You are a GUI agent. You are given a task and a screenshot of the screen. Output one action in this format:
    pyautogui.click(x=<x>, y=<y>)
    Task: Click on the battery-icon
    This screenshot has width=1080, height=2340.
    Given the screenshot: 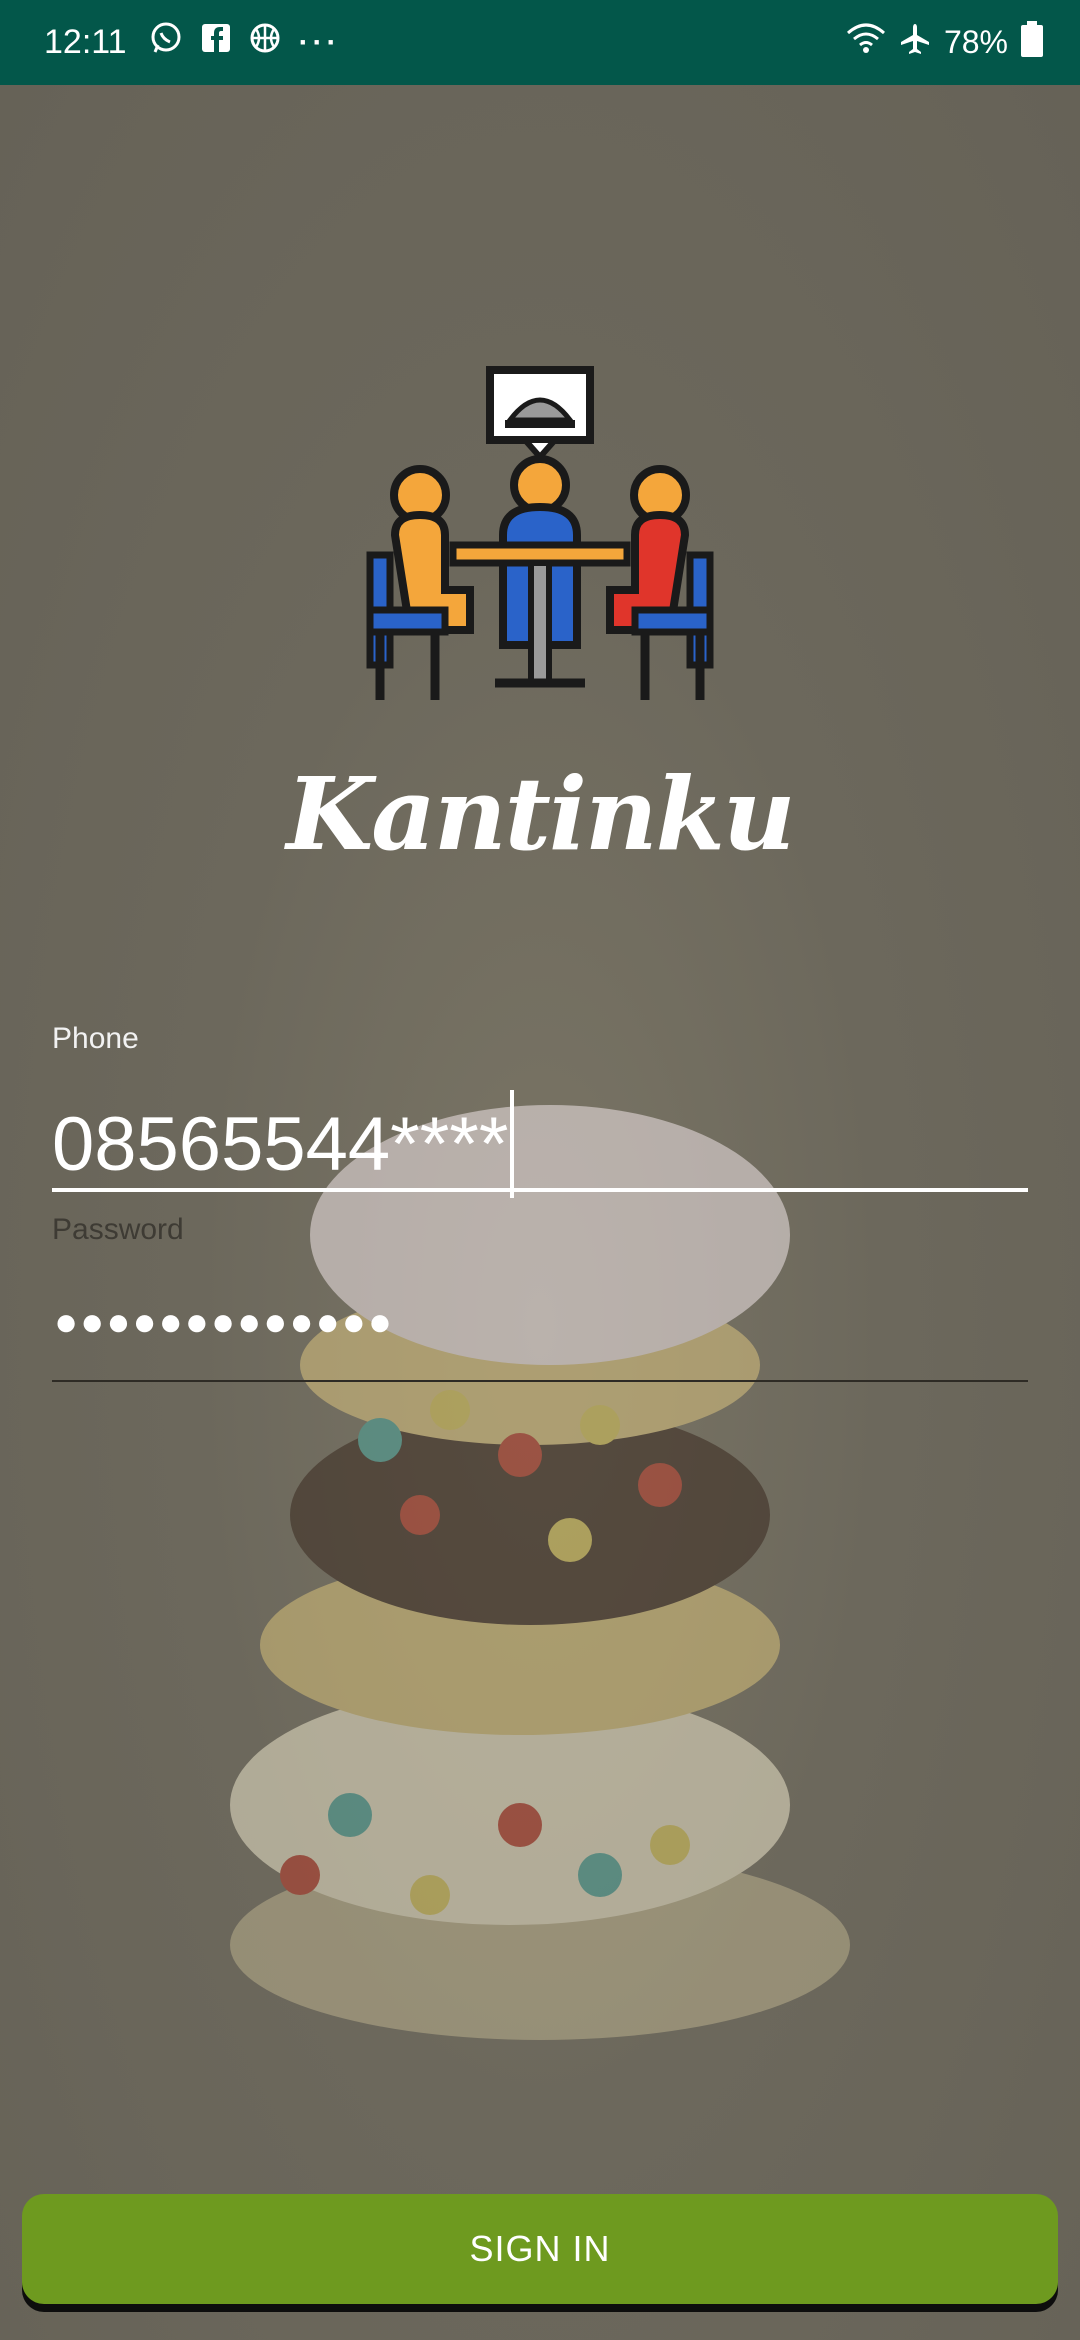 What is the action you would take?
    pyautogui.click(x=1032, y=43)
    